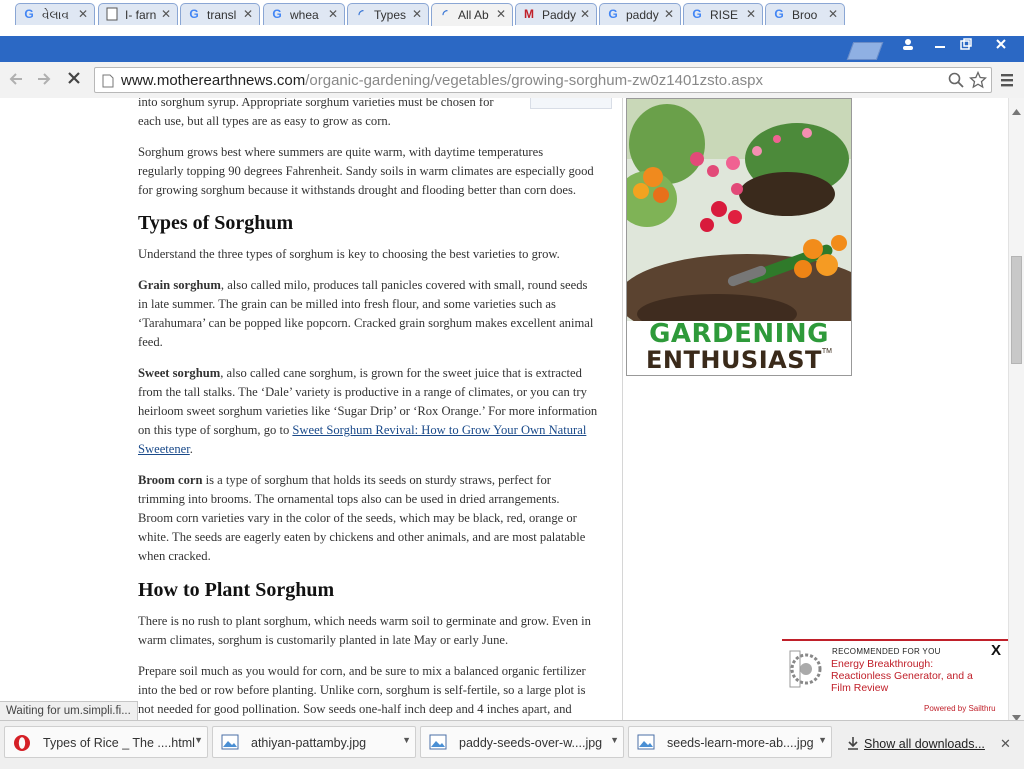  What do you see at coordinates (956, 82) in the screenshot?
I see `search-icon` at bounding box center [956, 82].